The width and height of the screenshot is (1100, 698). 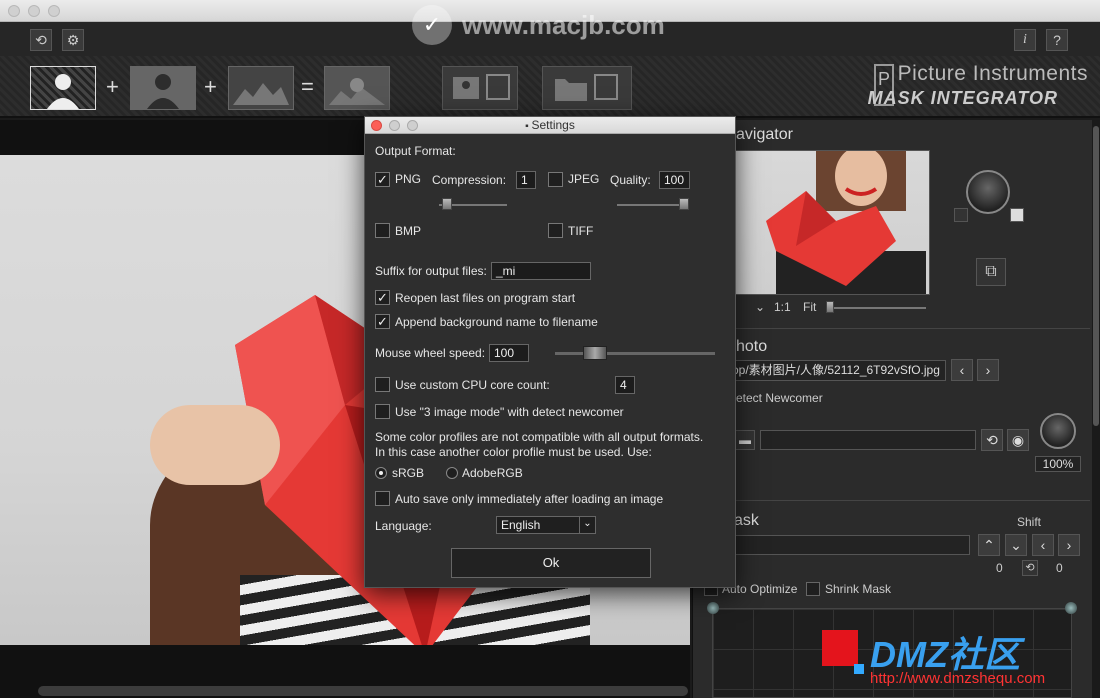 I want to click on tiff-label: TIFF, so click(x=581, y=231).